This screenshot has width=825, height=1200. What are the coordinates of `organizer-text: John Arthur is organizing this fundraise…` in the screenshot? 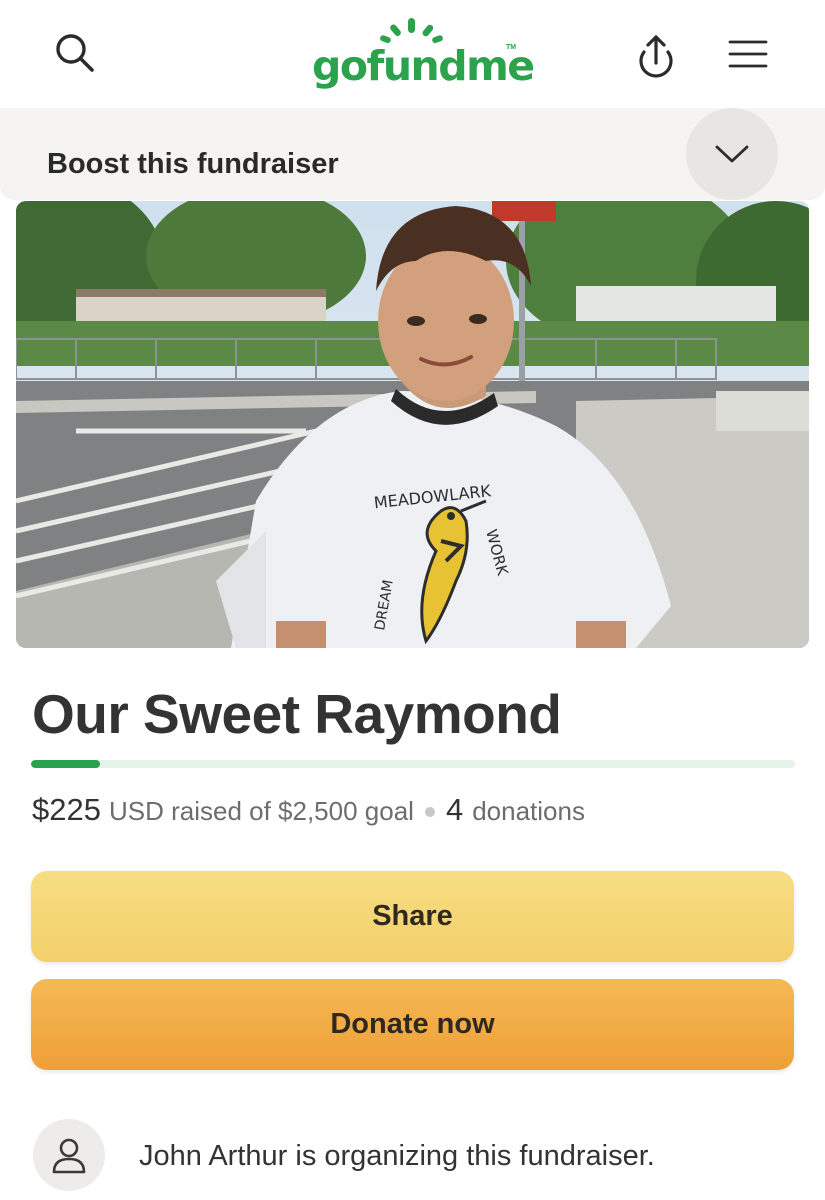 It's located at (397, 1156).